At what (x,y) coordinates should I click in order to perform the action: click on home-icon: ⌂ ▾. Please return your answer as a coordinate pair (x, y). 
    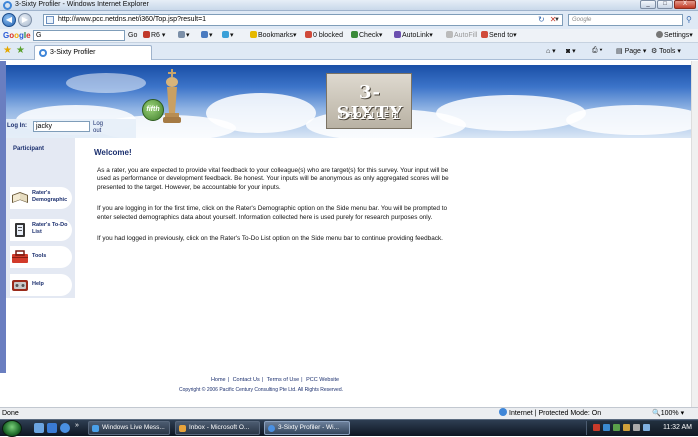
    Looking at the image, I should click on (551, 51).